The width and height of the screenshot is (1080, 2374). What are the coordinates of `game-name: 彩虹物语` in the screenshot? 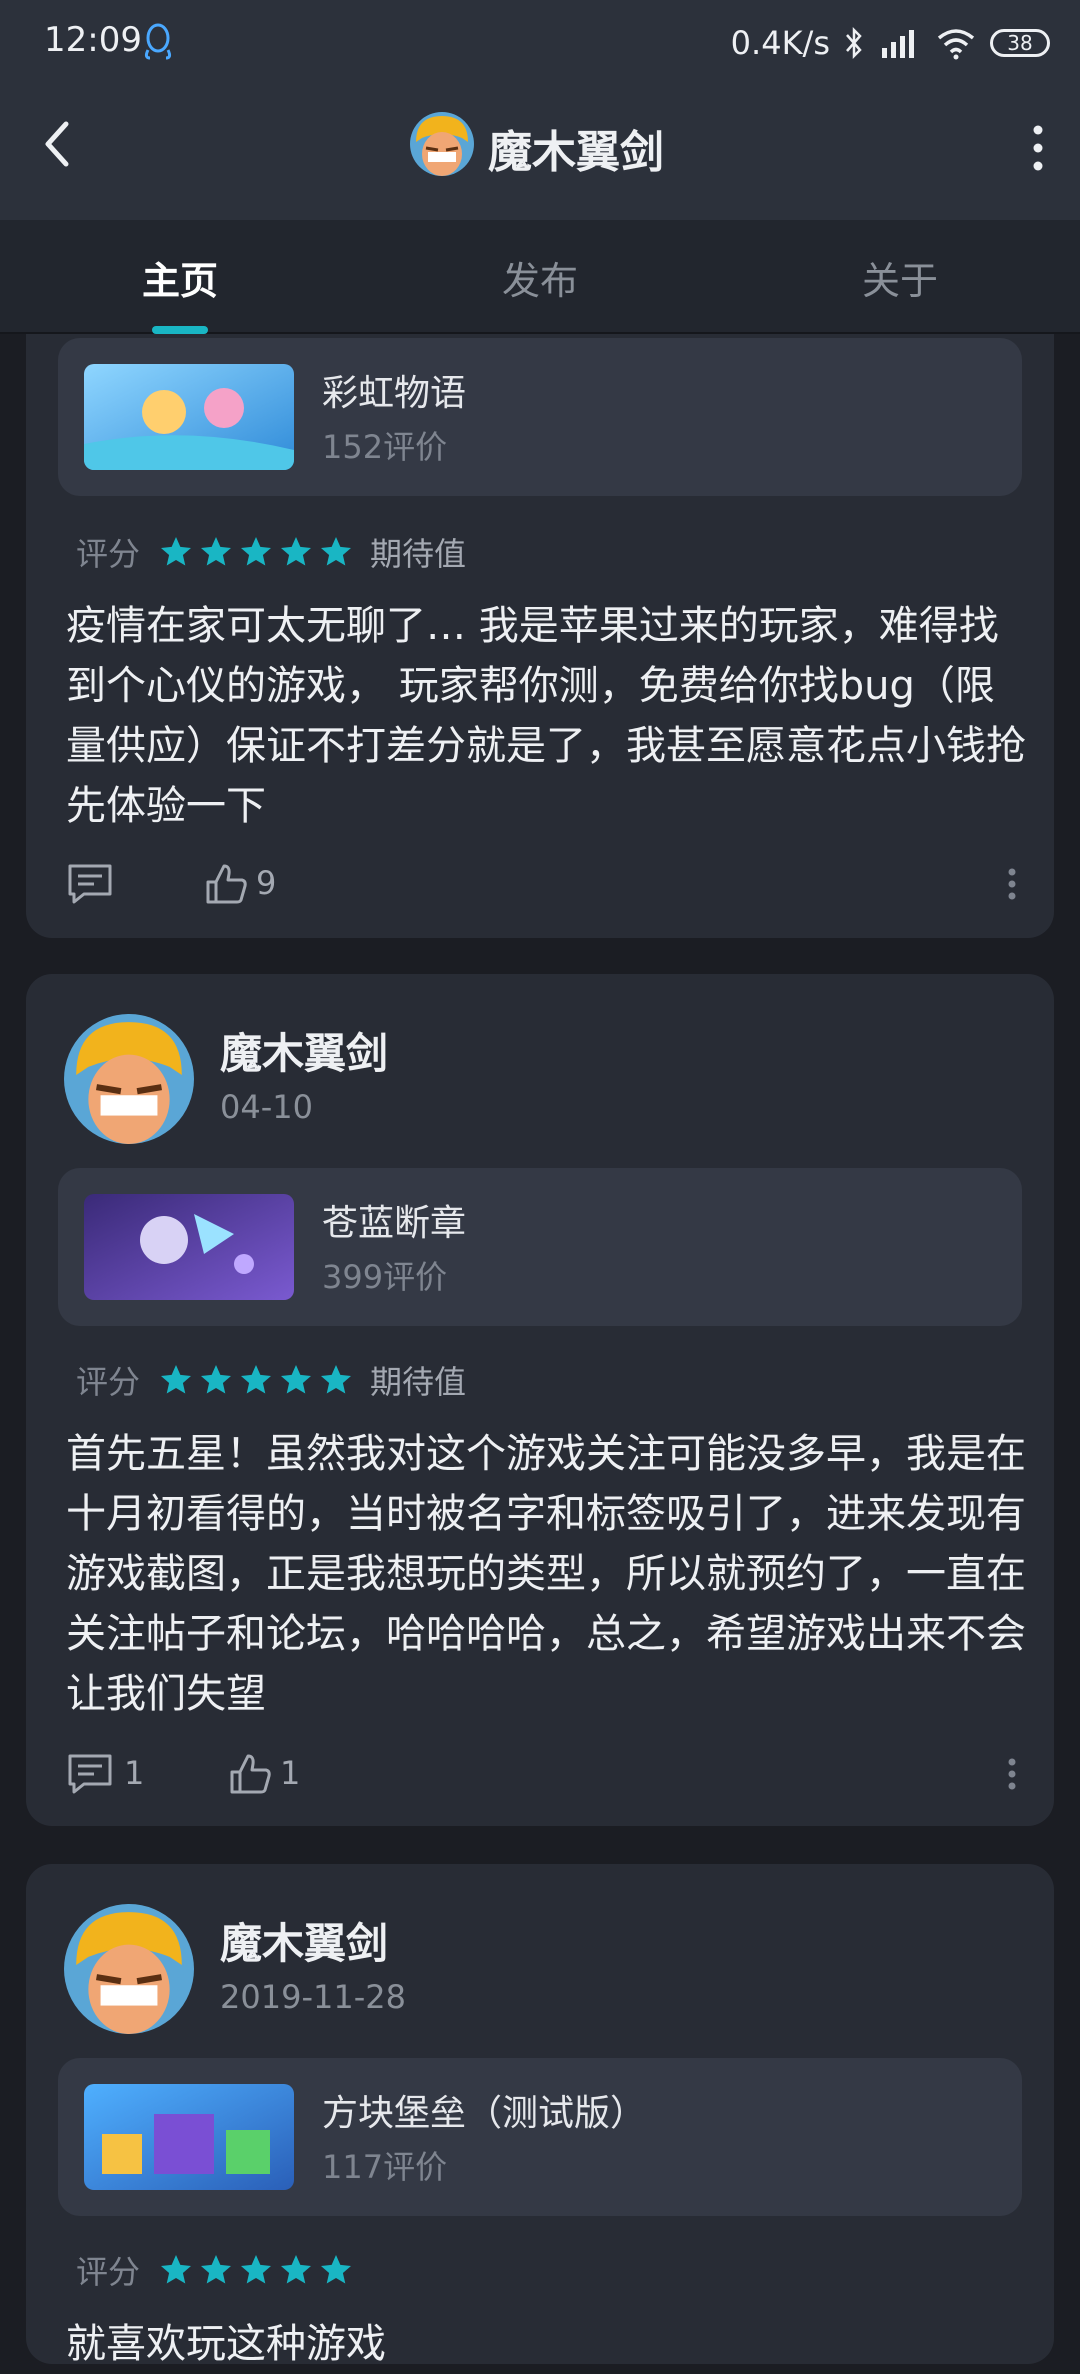 It's located at (394, 393).